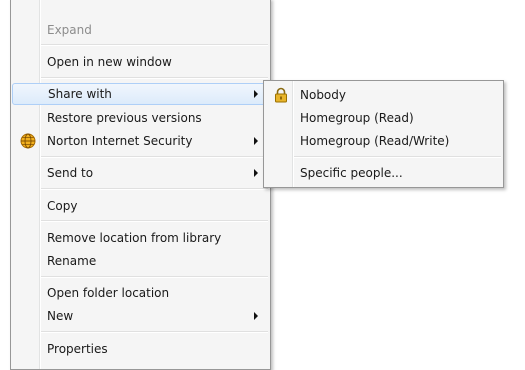  Describe the element at coordinates (109, 62) in the screenshot. I see `menu-item-label: Open in new window` at that location.